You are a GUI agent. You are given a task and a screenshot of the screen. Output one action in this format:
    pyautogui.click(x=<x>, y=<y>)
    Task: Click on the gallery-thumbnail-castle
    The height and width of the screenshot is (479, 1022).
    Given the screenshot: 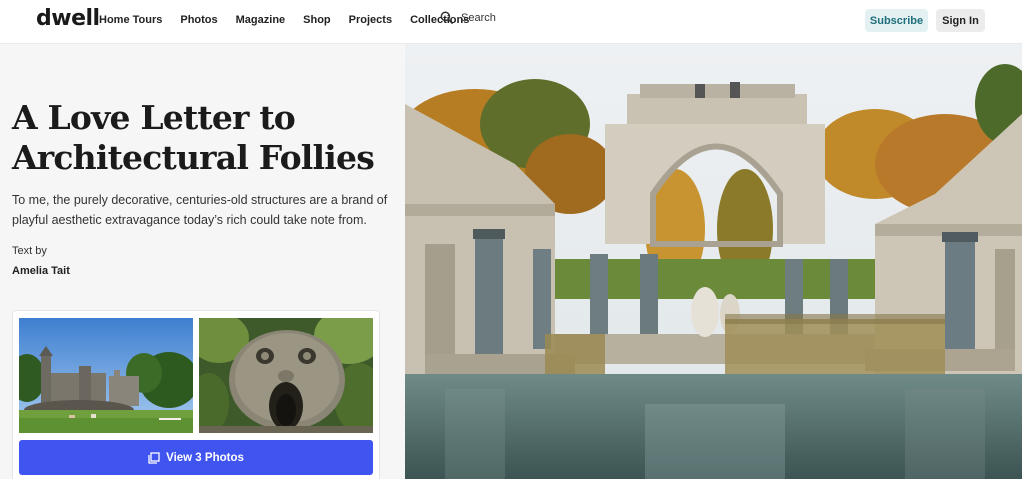 What is the action you would take?
    pyautogui.click(x=106, y=375)
    